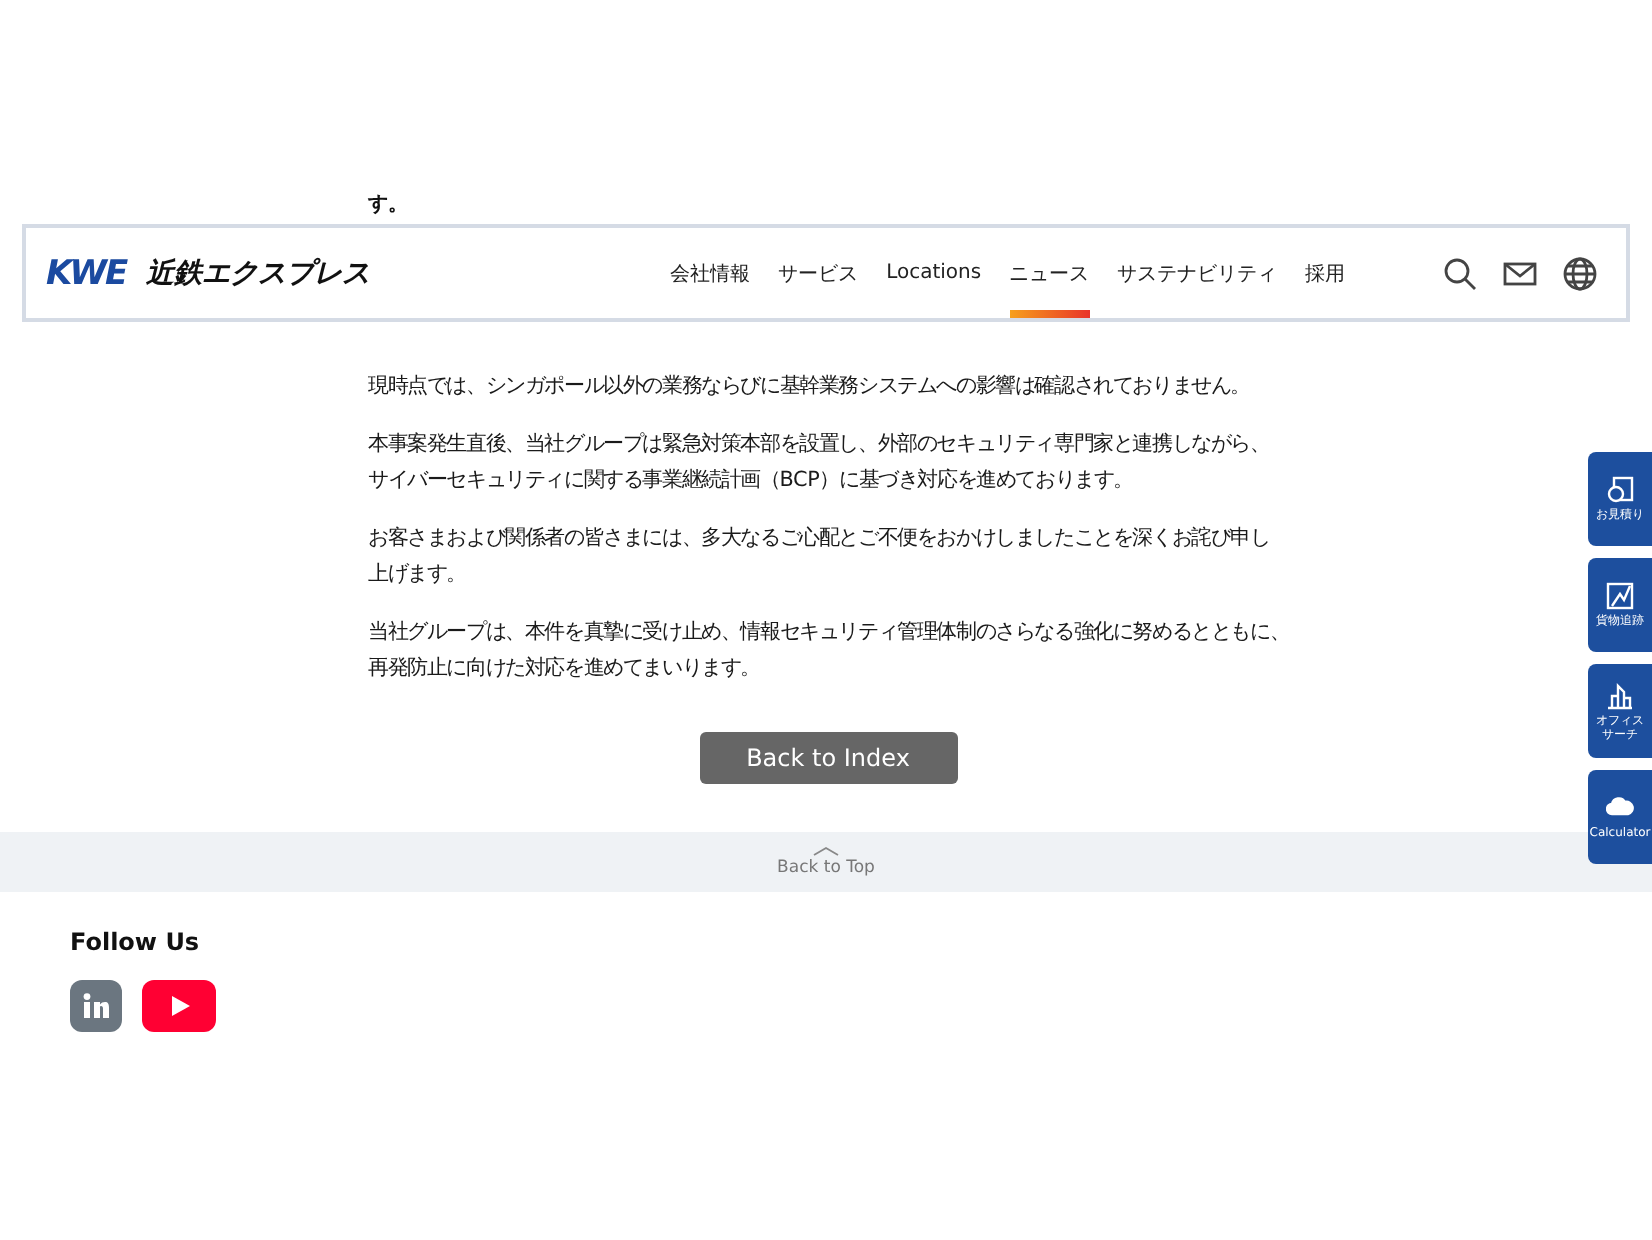  I want to click on youtube-link, so click(179, 1006).